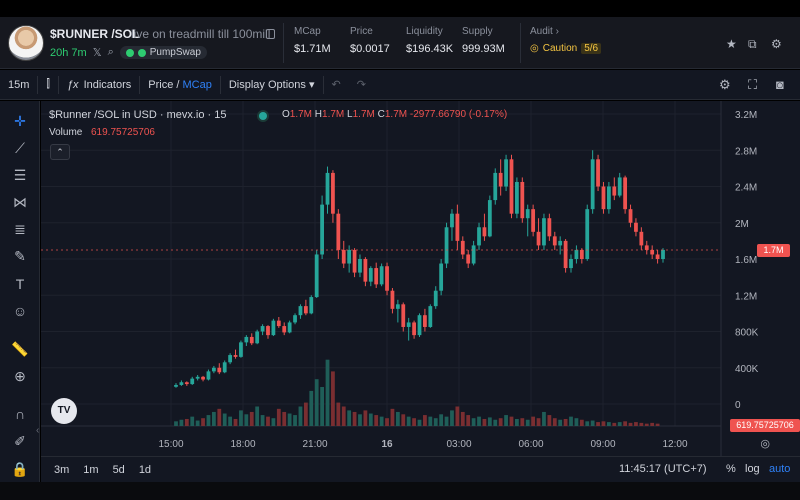  Describe the element at coordinates (746, 188) in the screenshot. I see `y-tick-label: 2.4M` at that location.